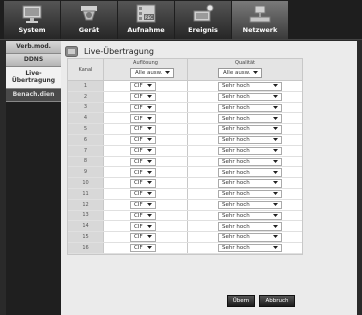 Image resolution: width=362 pixels, height=315 pixels. I want to click on sidebar-item-live-uebertragung: Live-Übertragung, so click(33, 78).